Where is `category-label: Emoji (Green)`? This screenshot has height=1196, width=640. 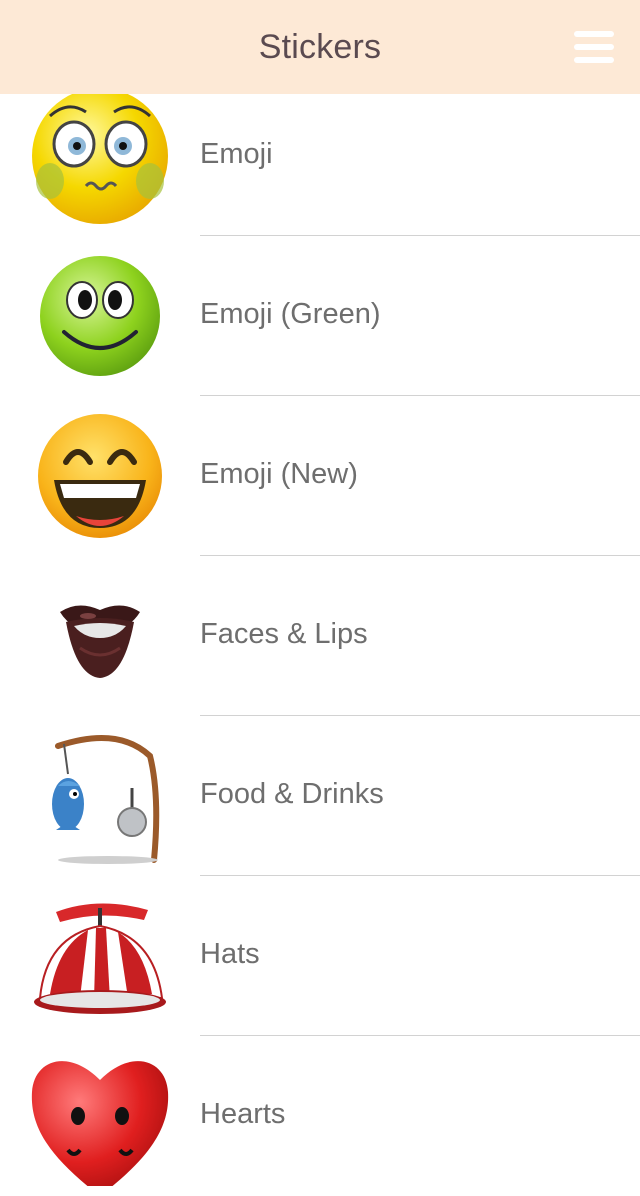
category-label: Emoji (Green) is located at coordinates (290, 314).